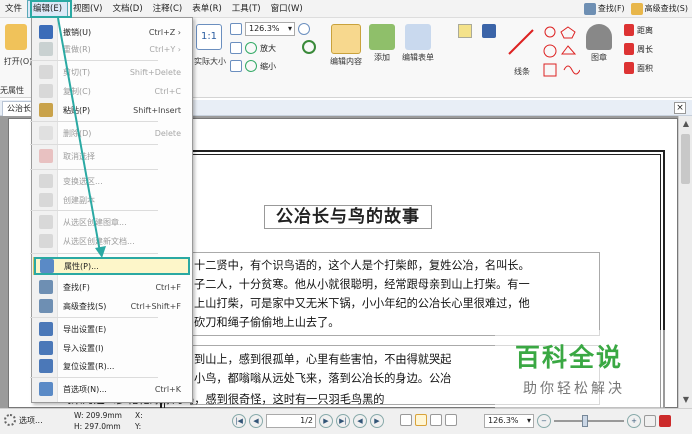 The width and height of the screenshot is (692, 434). Describe the element at coordinates (111, 348) in the screenshot. I see `edit-menu-item: 导入设置(I)` at that location.